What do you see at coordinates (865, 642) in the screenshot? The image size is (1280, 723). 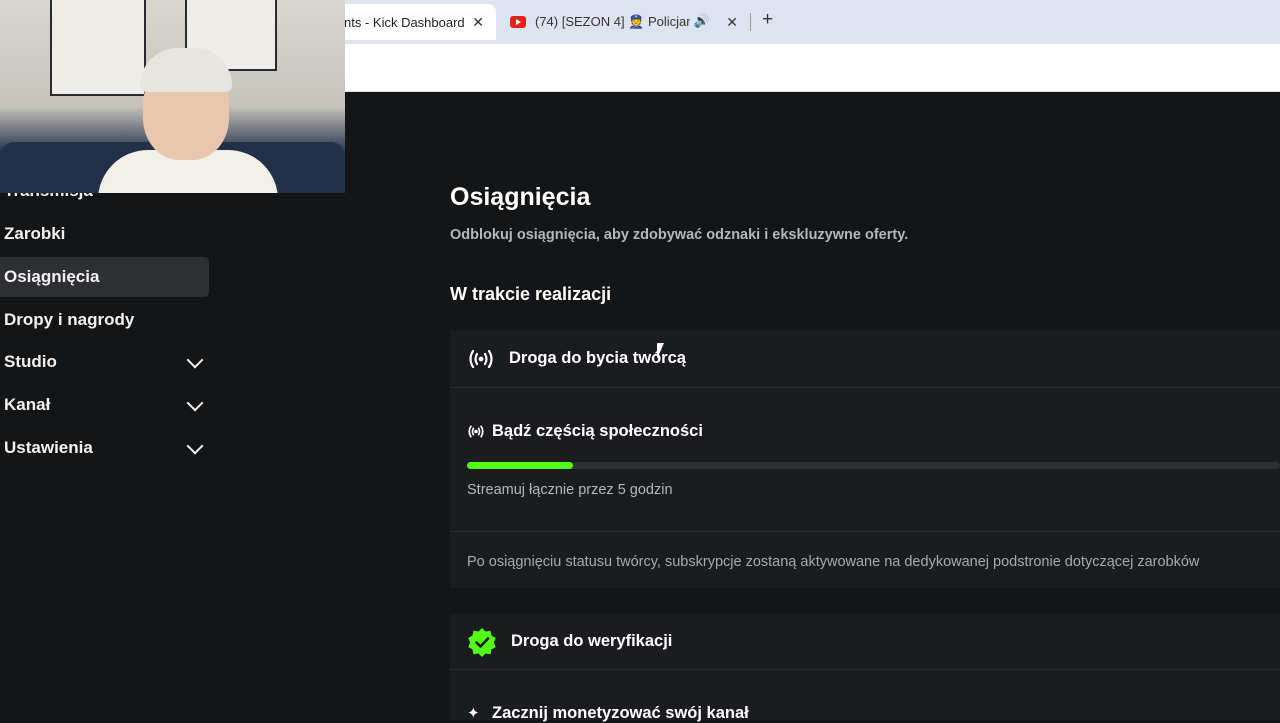 I see `achievement-group-header: Droga do weryfikacji` at bounding box center [865, 642].